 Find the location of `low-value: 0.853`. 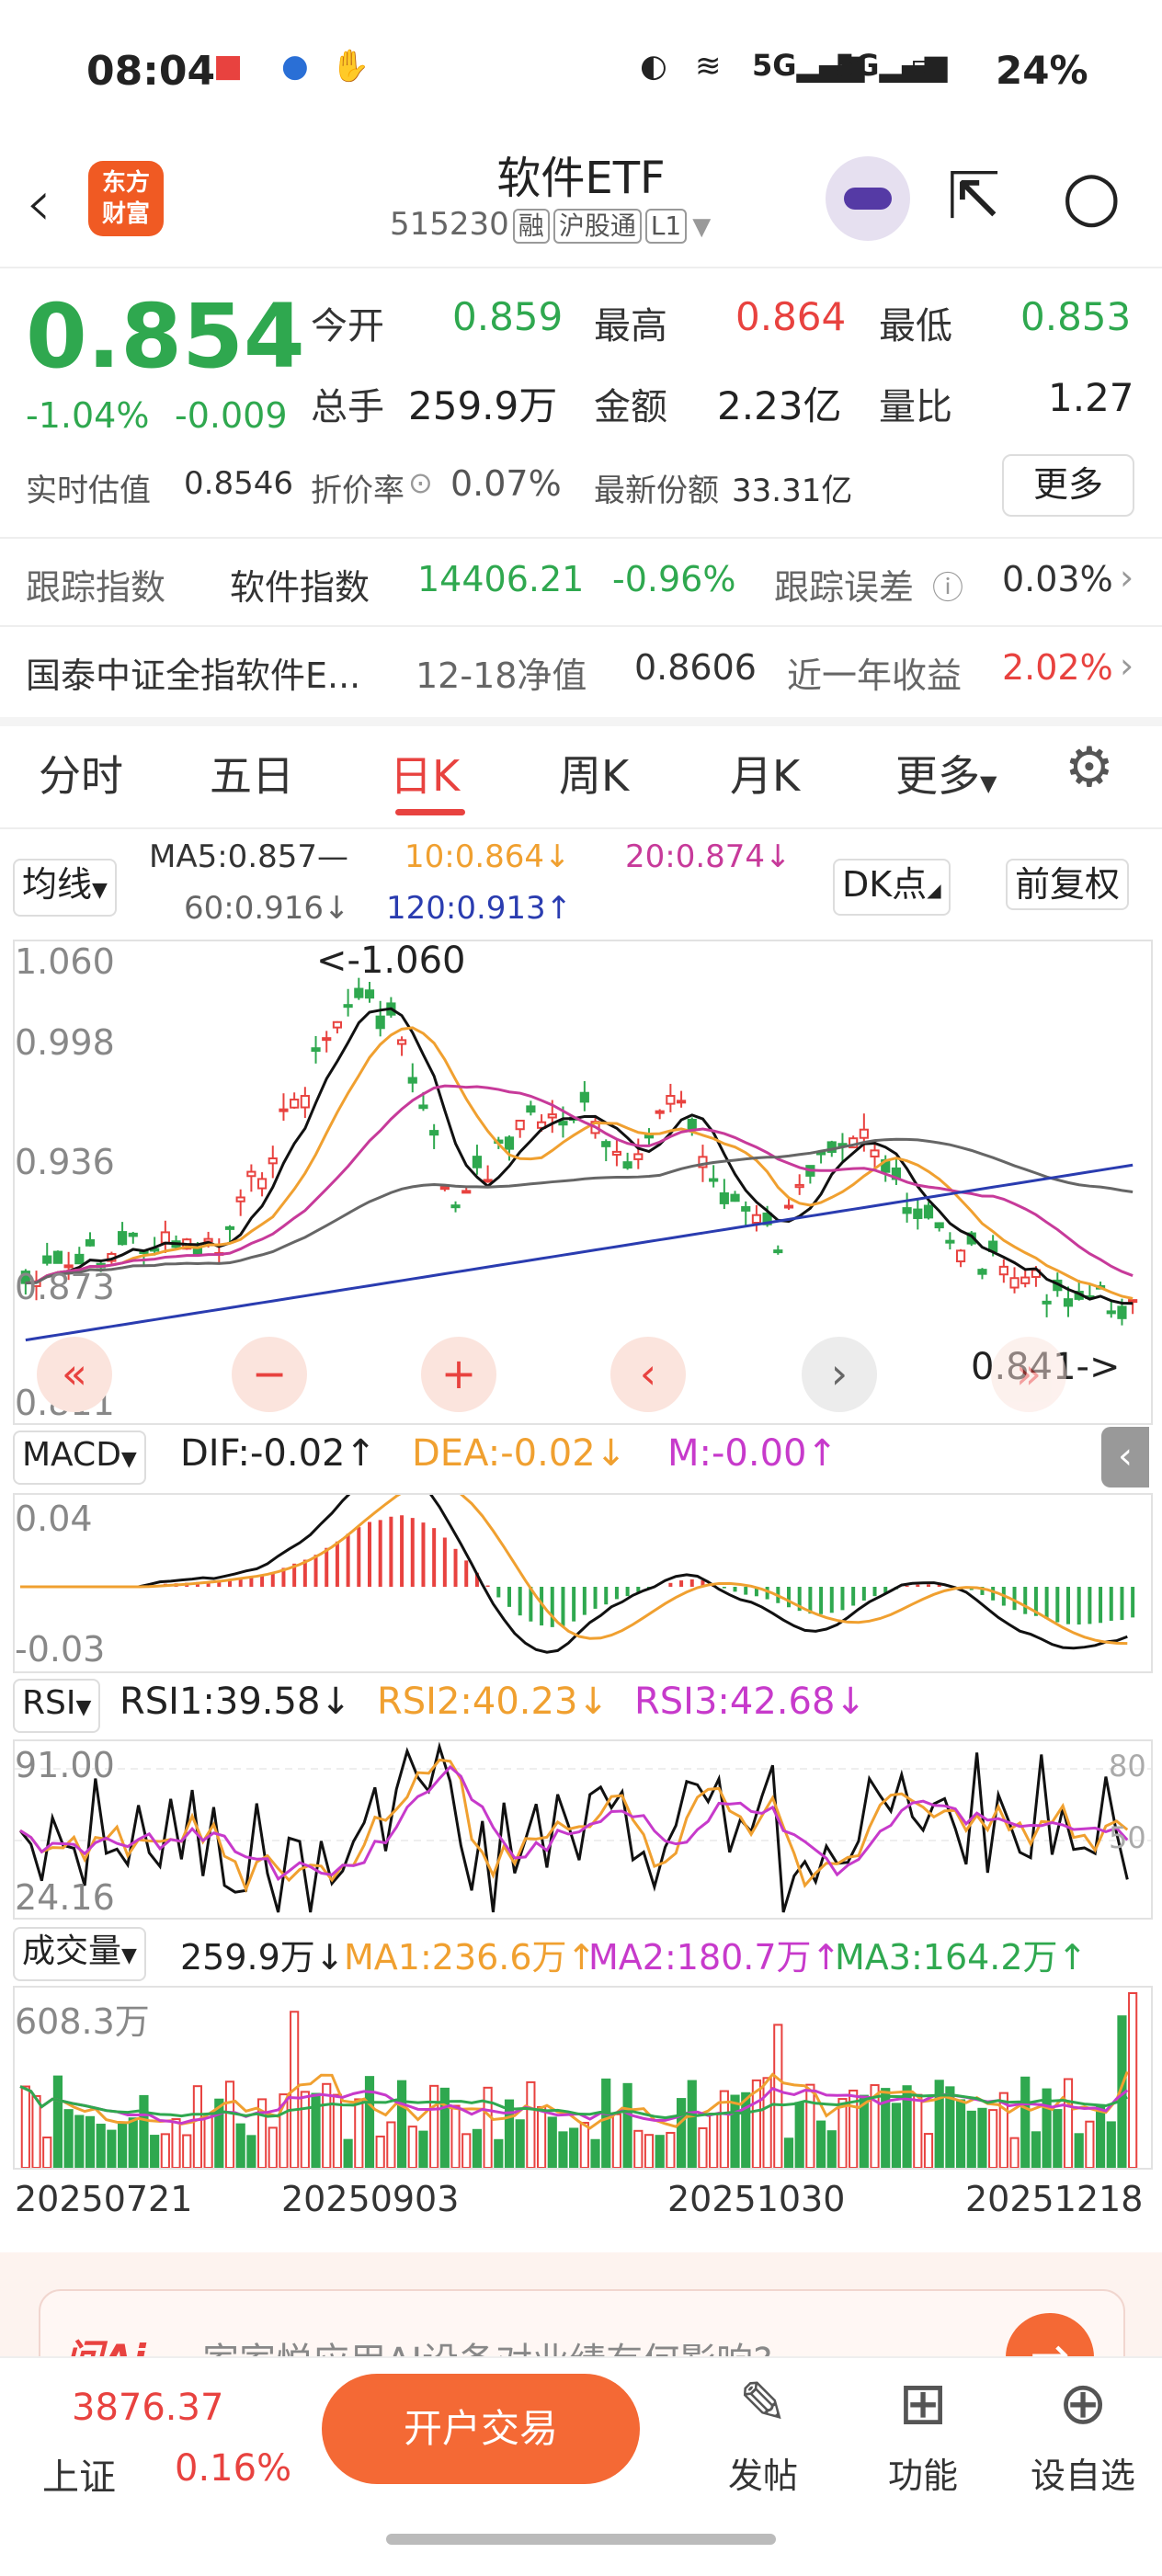

low-value: 0.853 is located at coordinates (1076, 316).